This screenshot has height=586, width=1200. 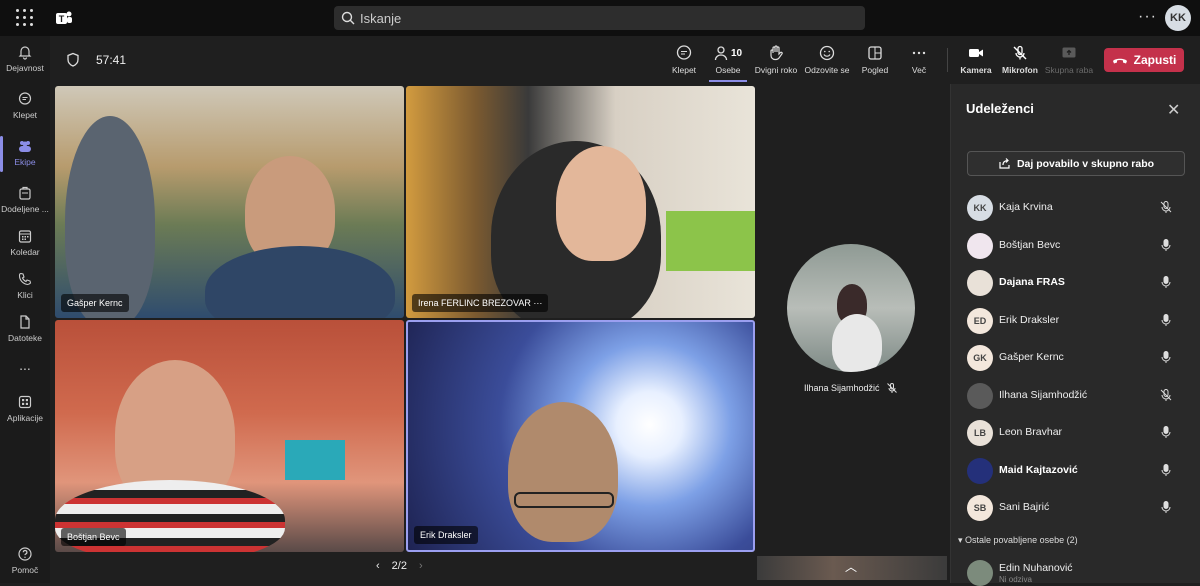 I want to click on share-invite-button: Daj povabilo v skupno rabo, so click(x=1076, y=163).